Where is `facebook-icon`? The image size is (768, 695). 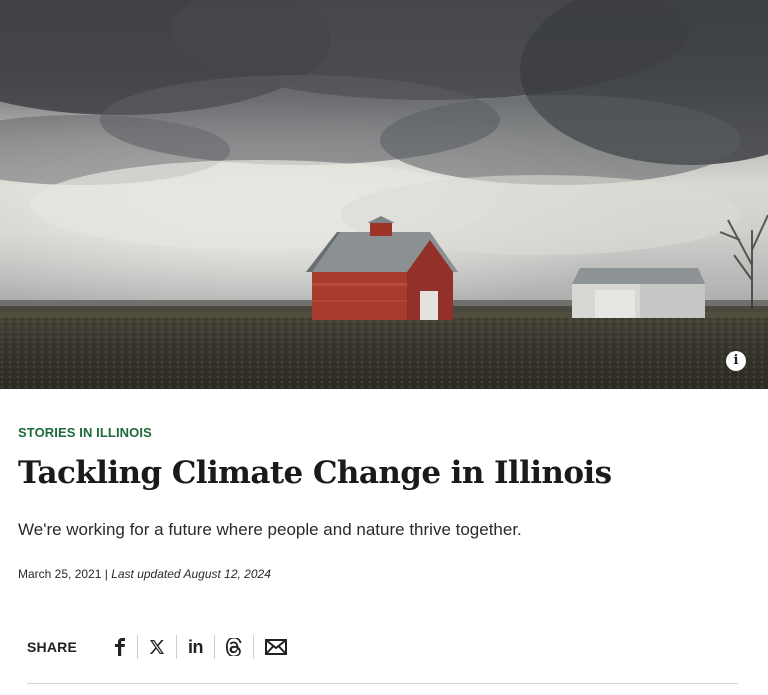 facebook-icon is located at coordinates (120, 647).